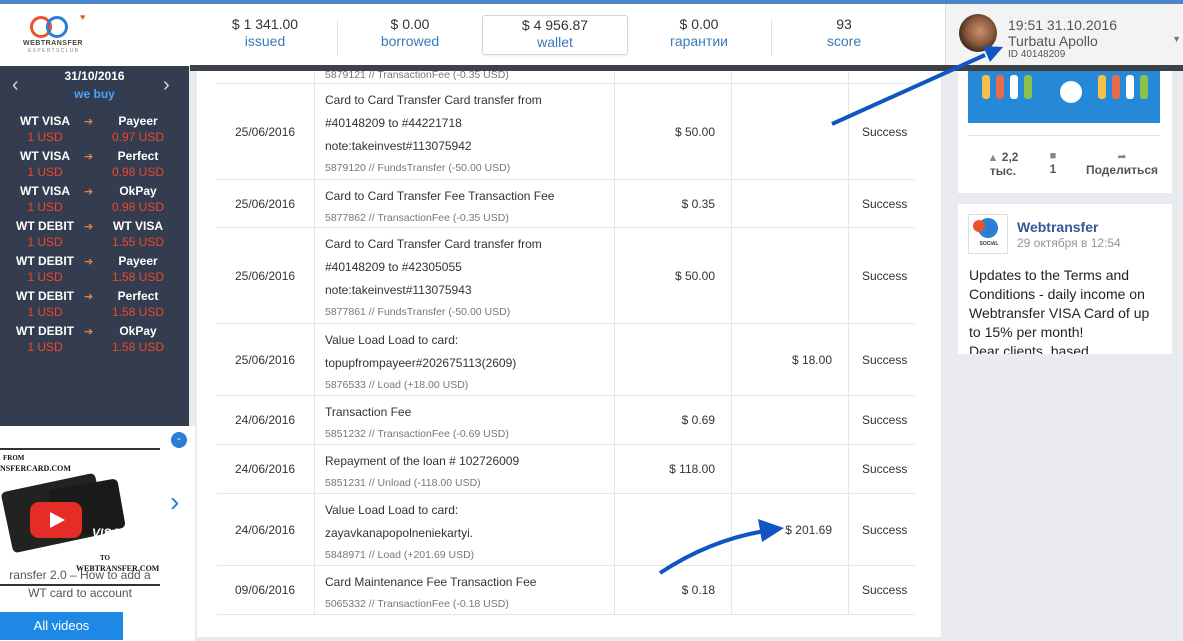  I want to click on transaction-description: #40148209 to #44221718, so click(393, 123).